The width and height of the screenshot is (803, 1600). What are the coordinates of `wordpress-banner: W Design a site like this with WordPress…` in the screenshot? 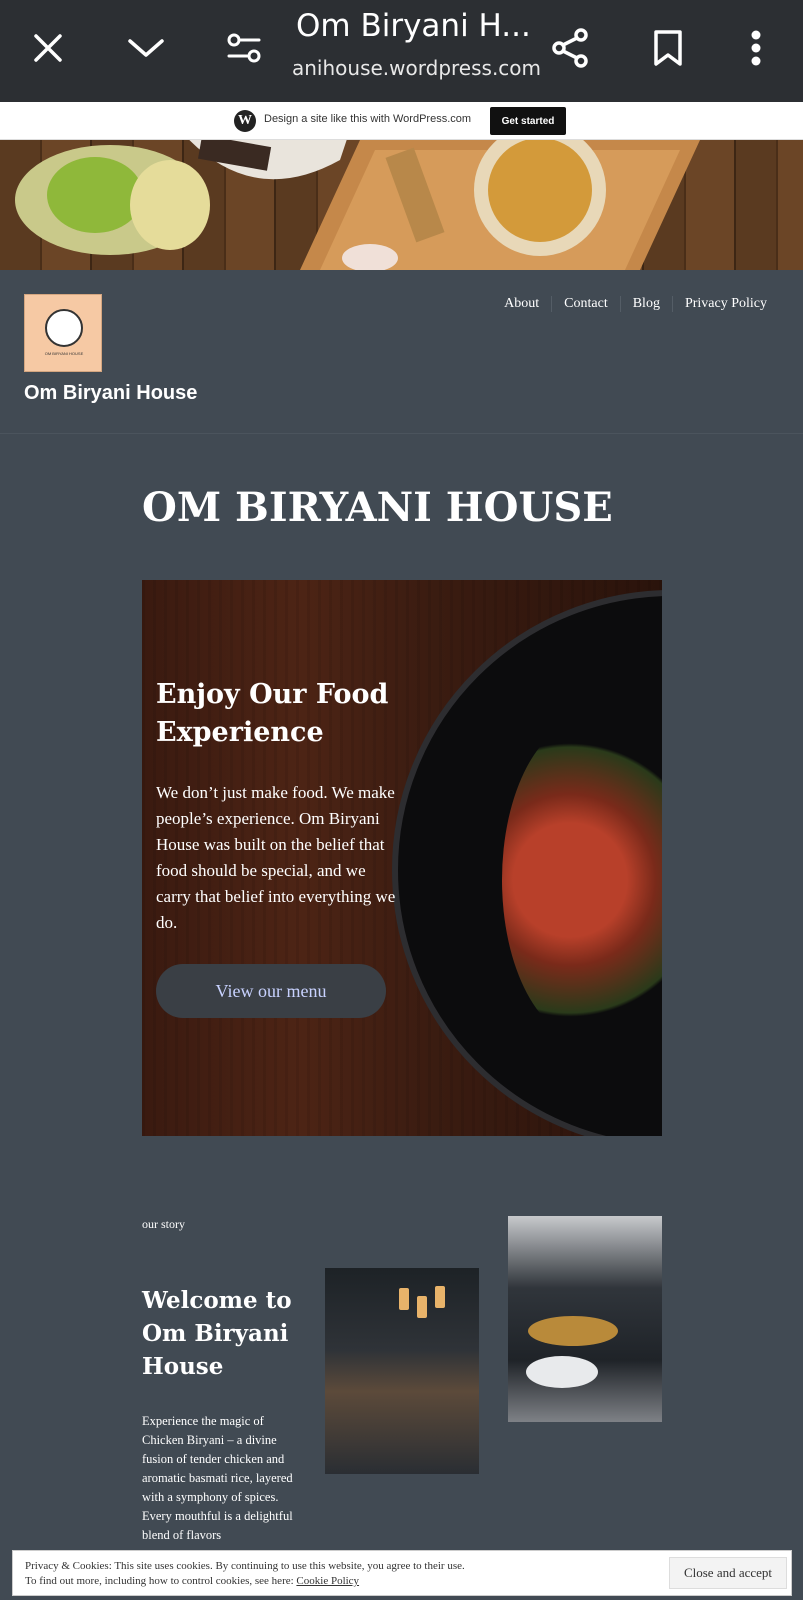 It's located at (401, 121).